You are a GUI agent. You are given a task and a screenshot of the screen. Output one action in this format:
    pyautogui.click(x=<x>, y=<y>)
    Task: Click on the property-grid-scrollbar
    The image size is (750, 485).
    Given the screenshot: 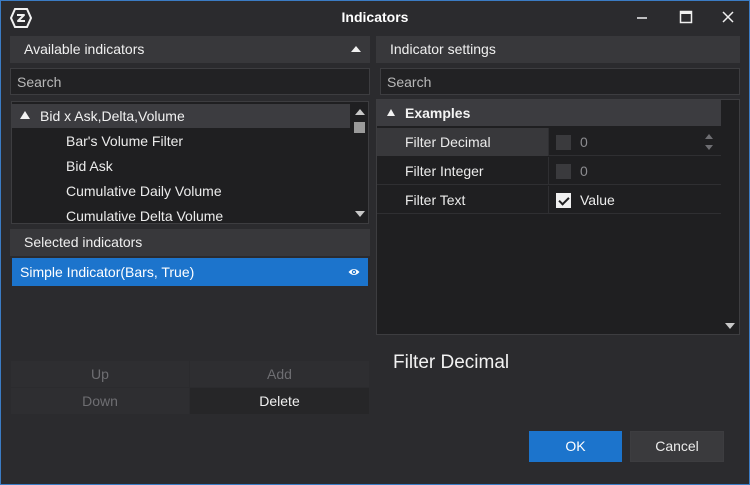 What is the action you would take?
    pyautogui.click(x=730, y=217)
    